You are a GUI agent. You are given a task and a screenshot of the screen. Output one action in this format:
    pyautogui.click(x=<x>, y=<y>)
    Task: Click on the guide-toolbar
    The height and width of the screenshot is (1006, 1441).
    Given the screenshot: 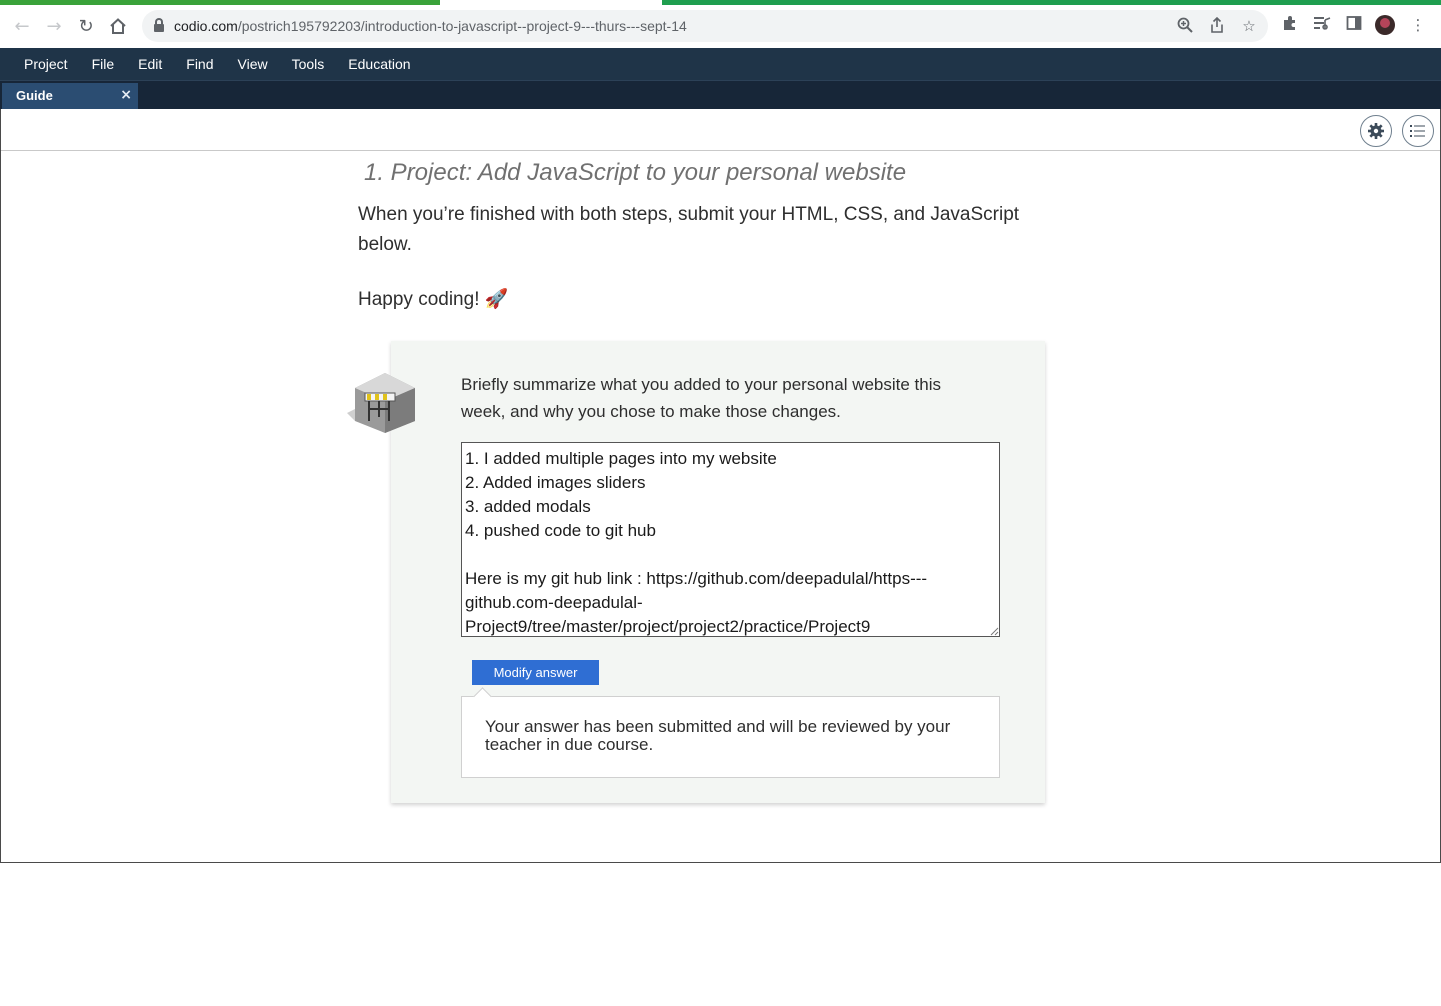 What is the action you would take?
    pyautogui.click(x=720, y=130)
    